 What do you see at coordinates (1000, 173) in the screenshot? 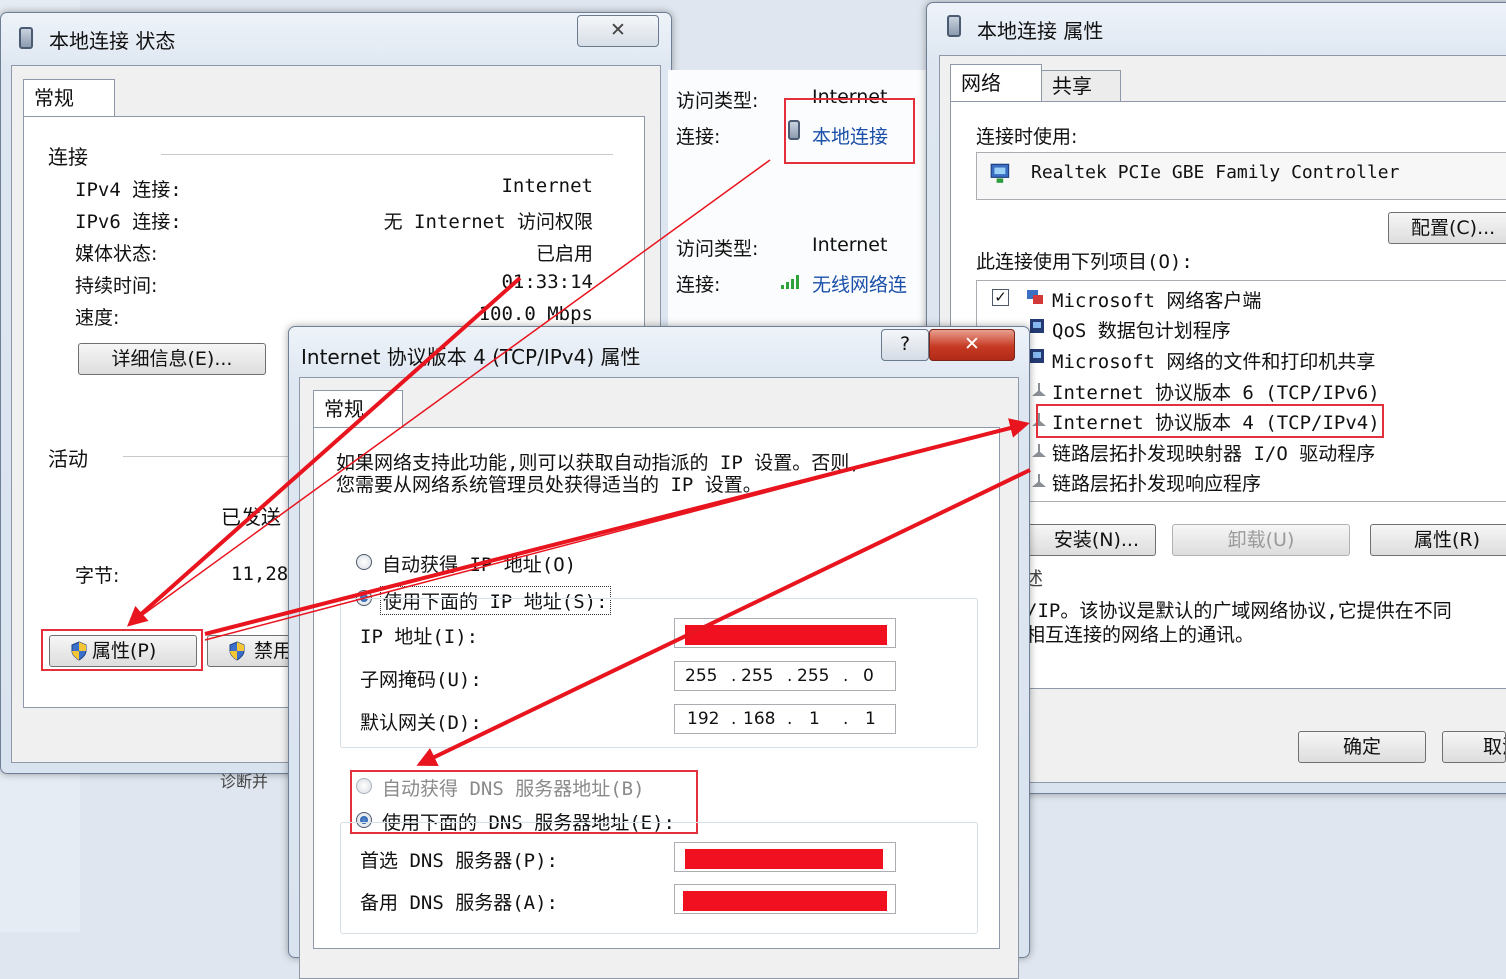
I see `network-card-icon` at bounding box center [1000, 173].